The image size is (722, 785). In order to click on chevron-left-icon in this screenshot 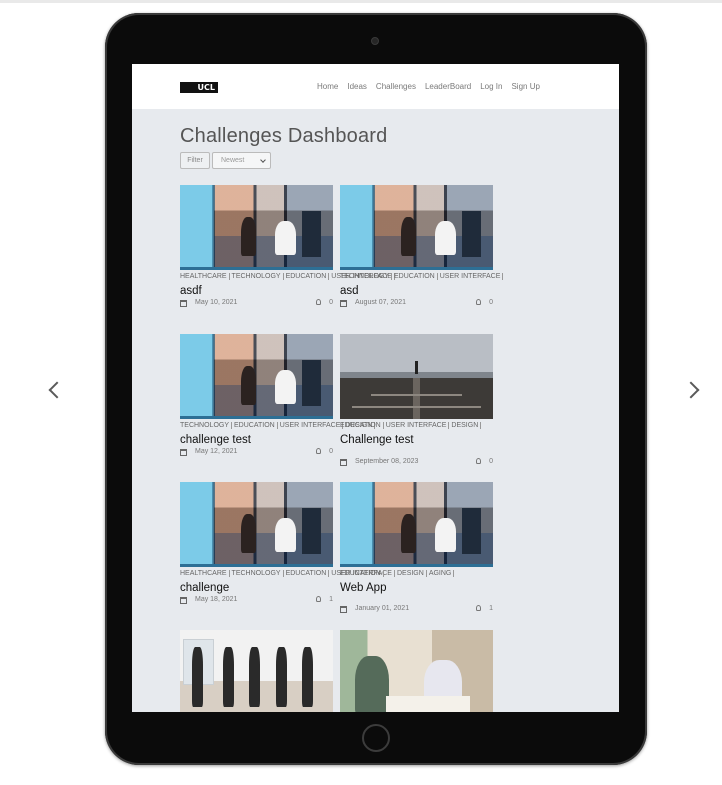, I will do `click(56, 391)`.